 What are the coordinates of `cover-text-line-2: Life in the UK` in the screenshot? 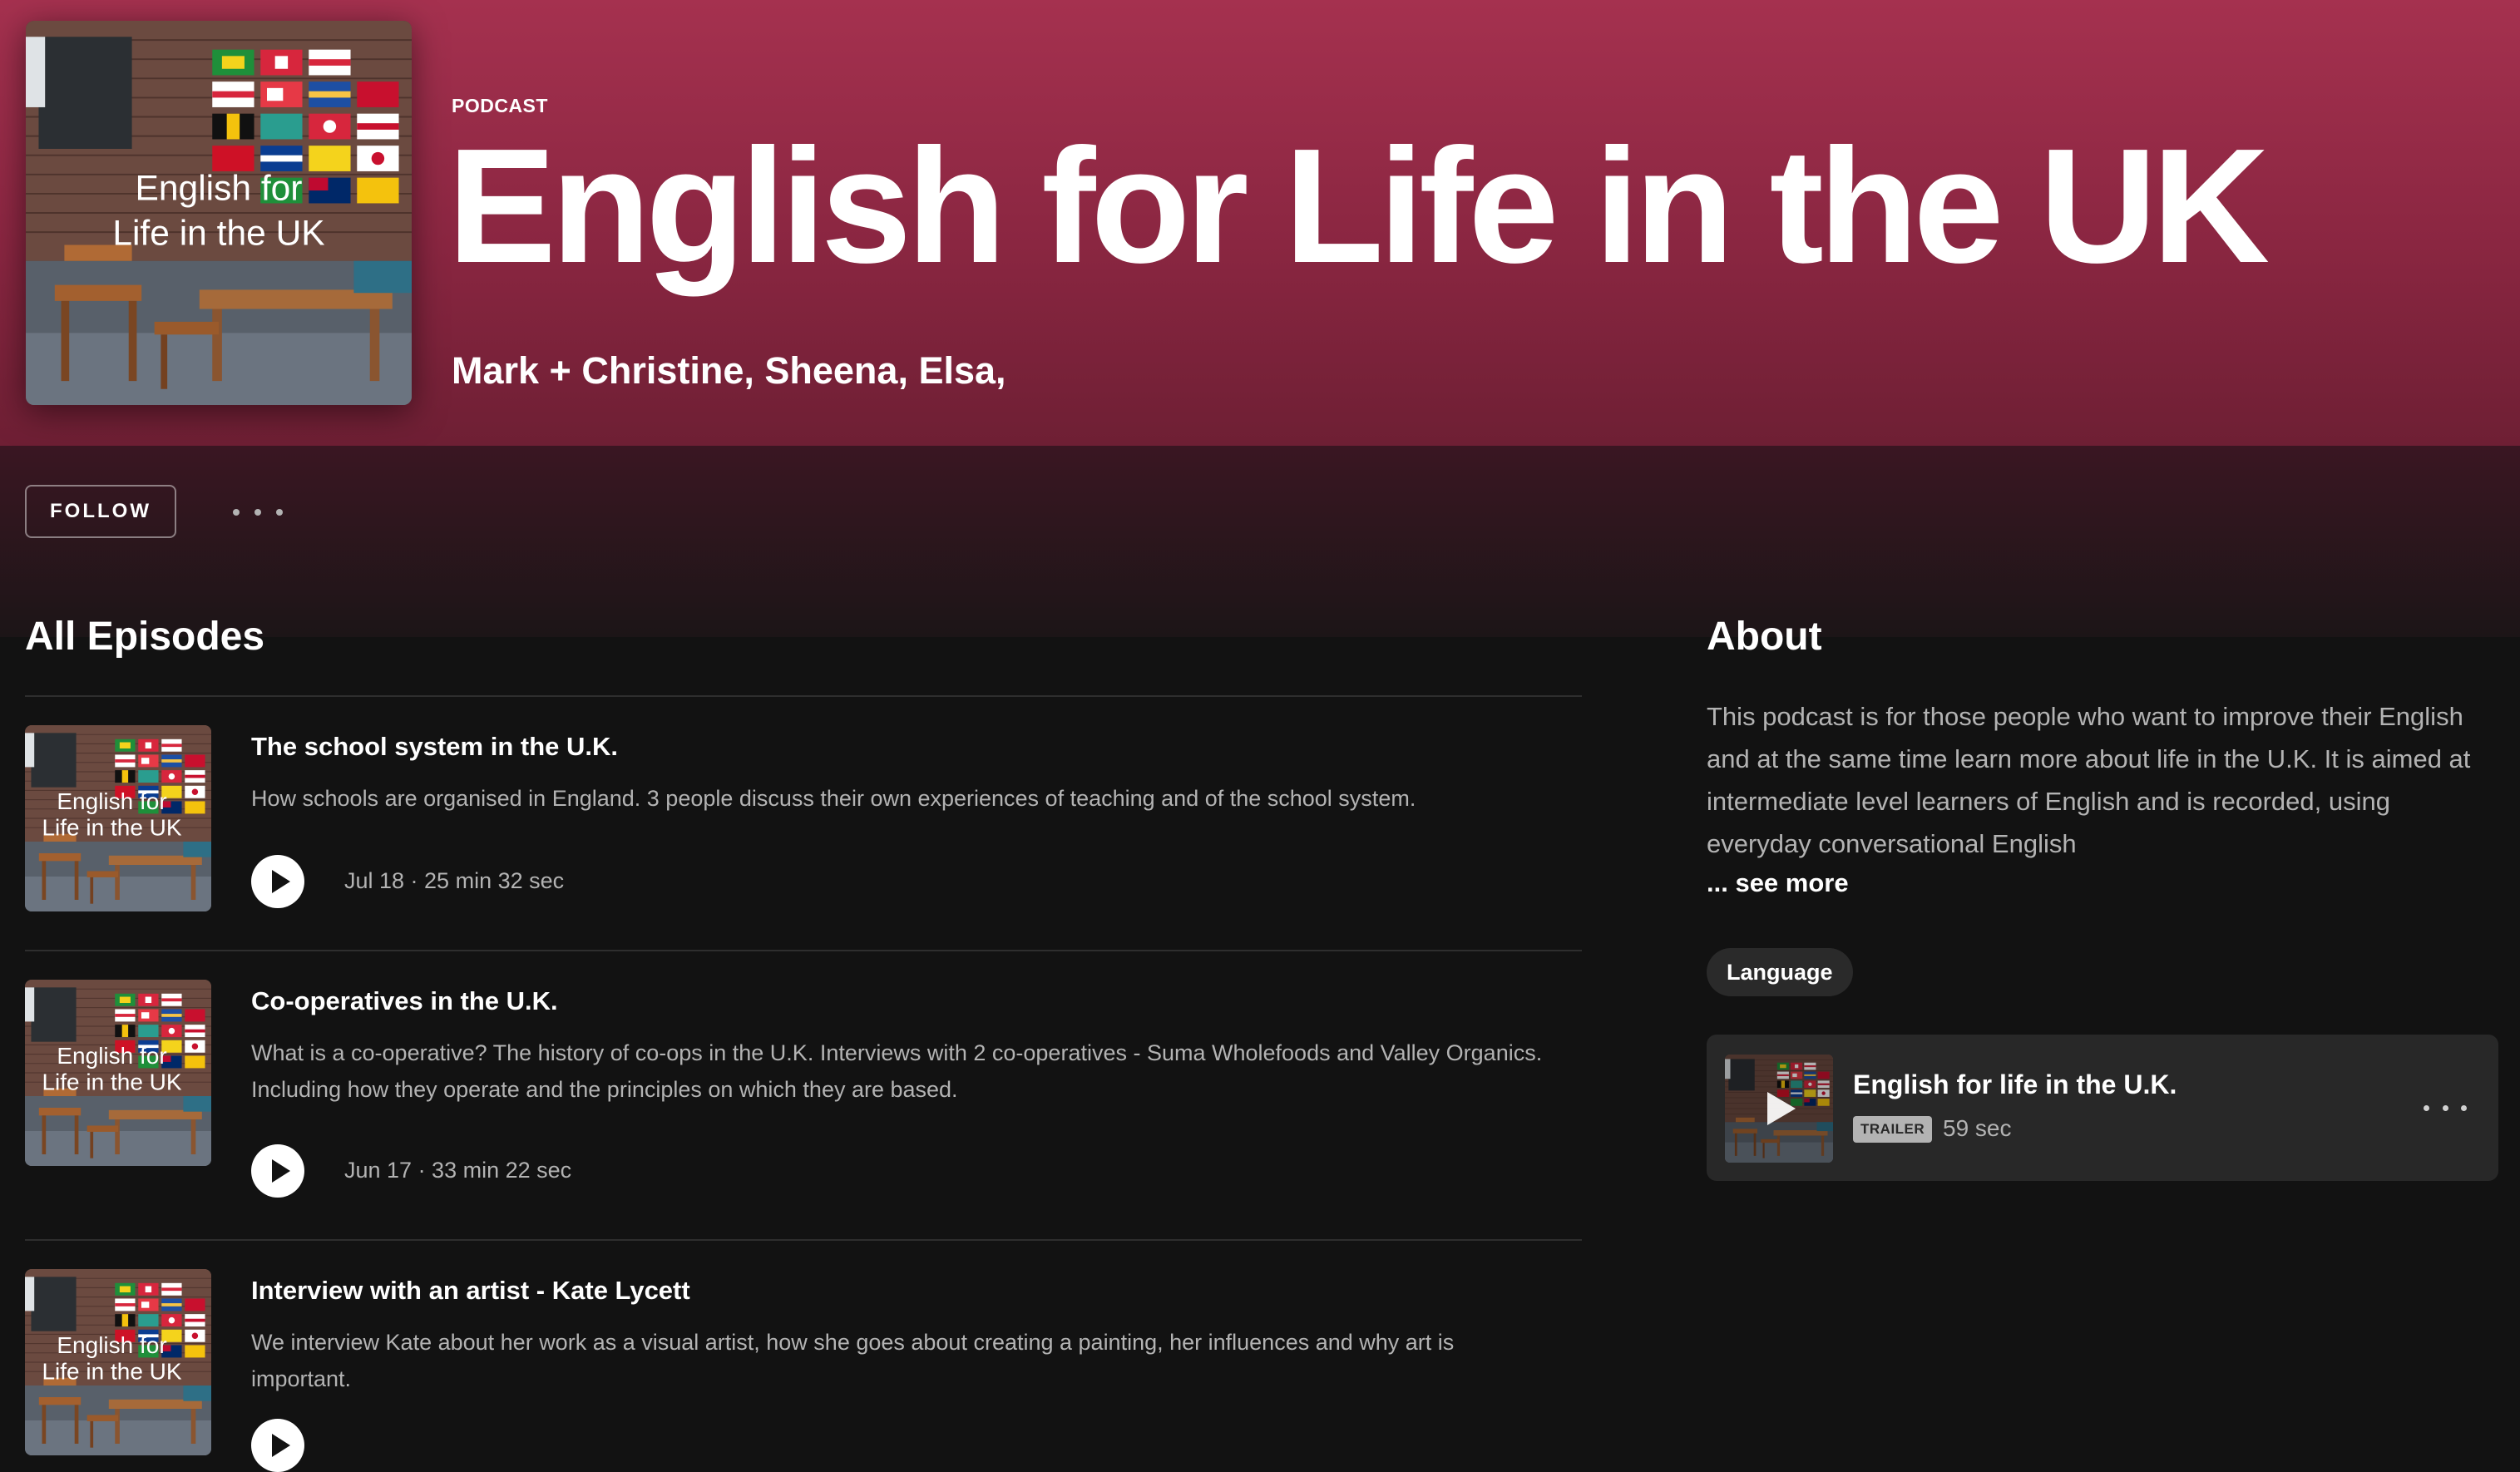 It's located at (218, 233).